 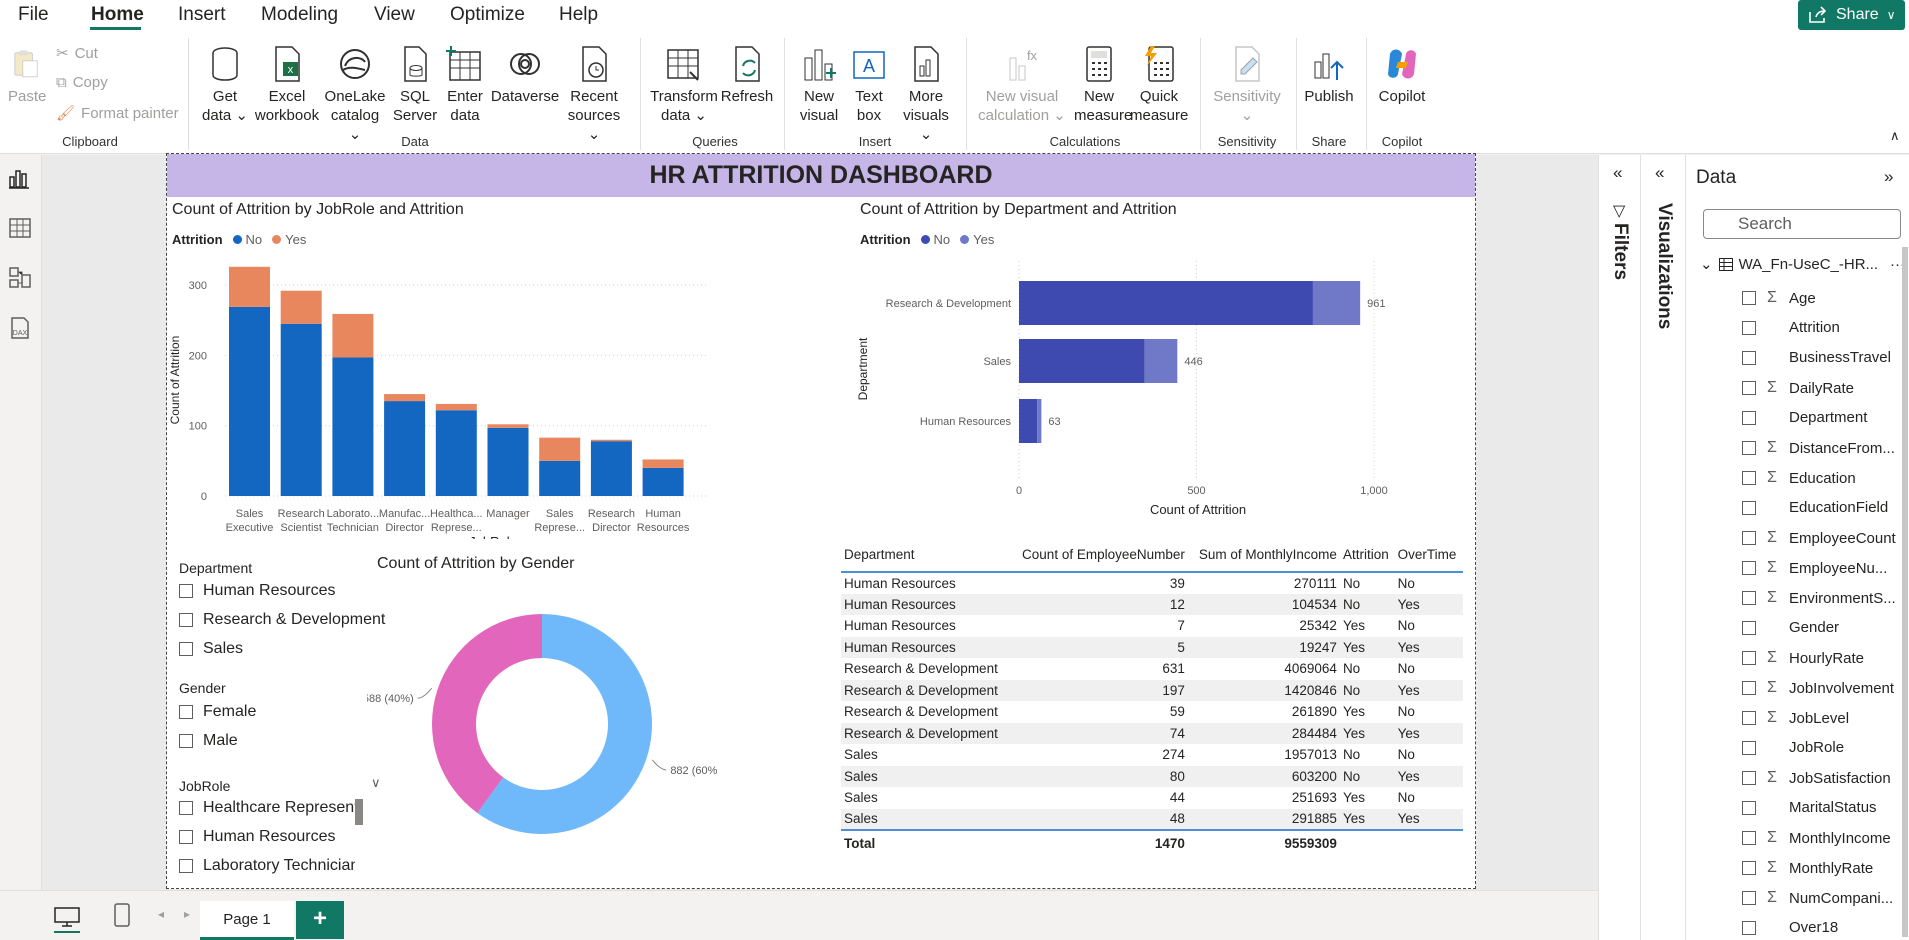 What do you see at coordinates (1888, 177) in the screenshot?
I see `collapse-data-icon: »` at bounding box center [1888, 177].